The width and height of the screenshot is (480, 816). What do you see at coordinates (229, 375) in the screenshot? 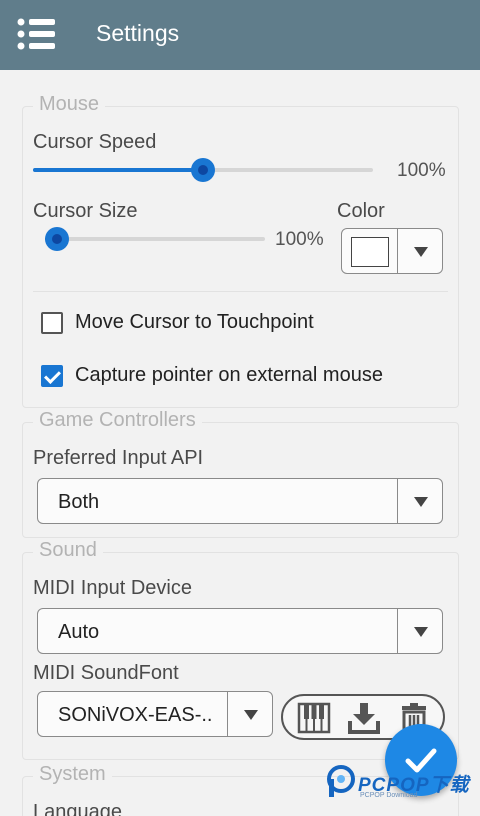
I see `capture-pointer-label: Capture pointer on external mouse` at bounding box center [229, 375].